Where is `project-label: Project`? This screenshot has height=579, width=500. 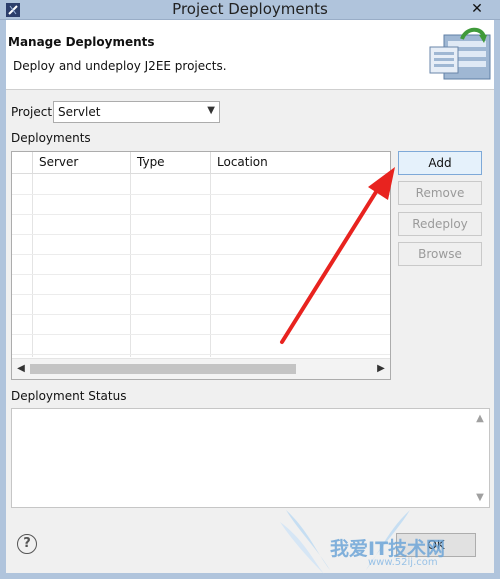
project-label: Project is located at coordinates (32, 112).